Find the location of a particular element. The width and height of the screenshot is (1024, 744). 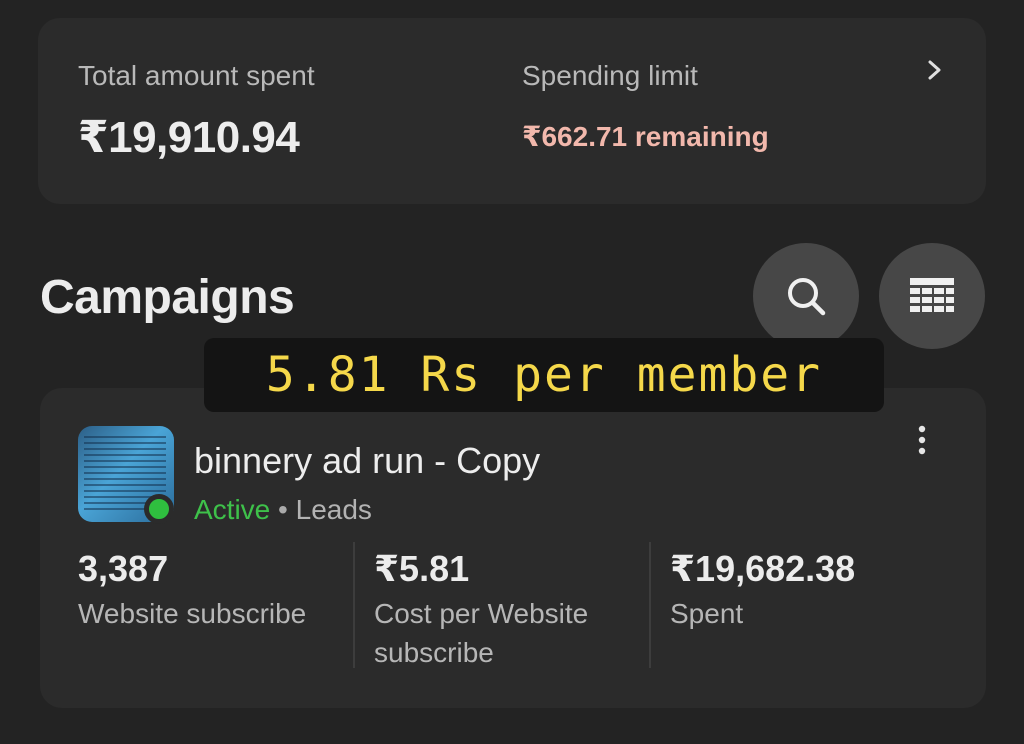

campaigns-heading: Campaigns is located at coordinates (167, 297).